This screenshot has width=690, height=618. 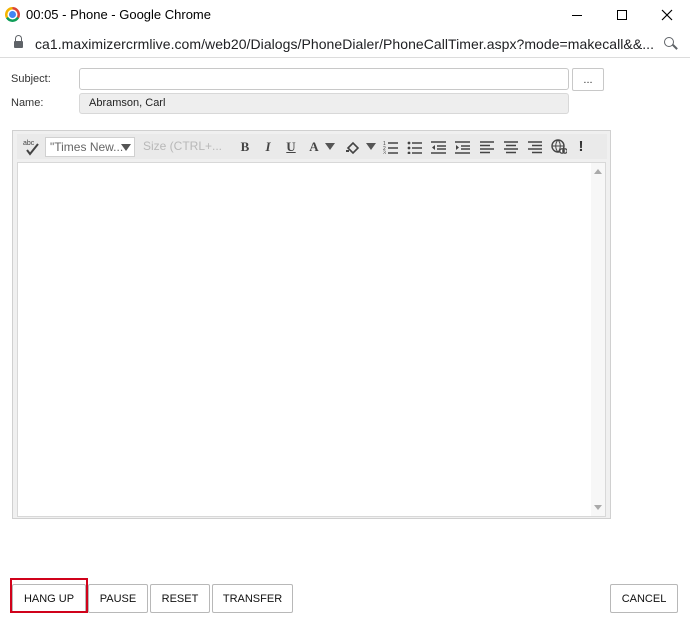 I want to click on svg-text: 3, so click(x=384, y=152).